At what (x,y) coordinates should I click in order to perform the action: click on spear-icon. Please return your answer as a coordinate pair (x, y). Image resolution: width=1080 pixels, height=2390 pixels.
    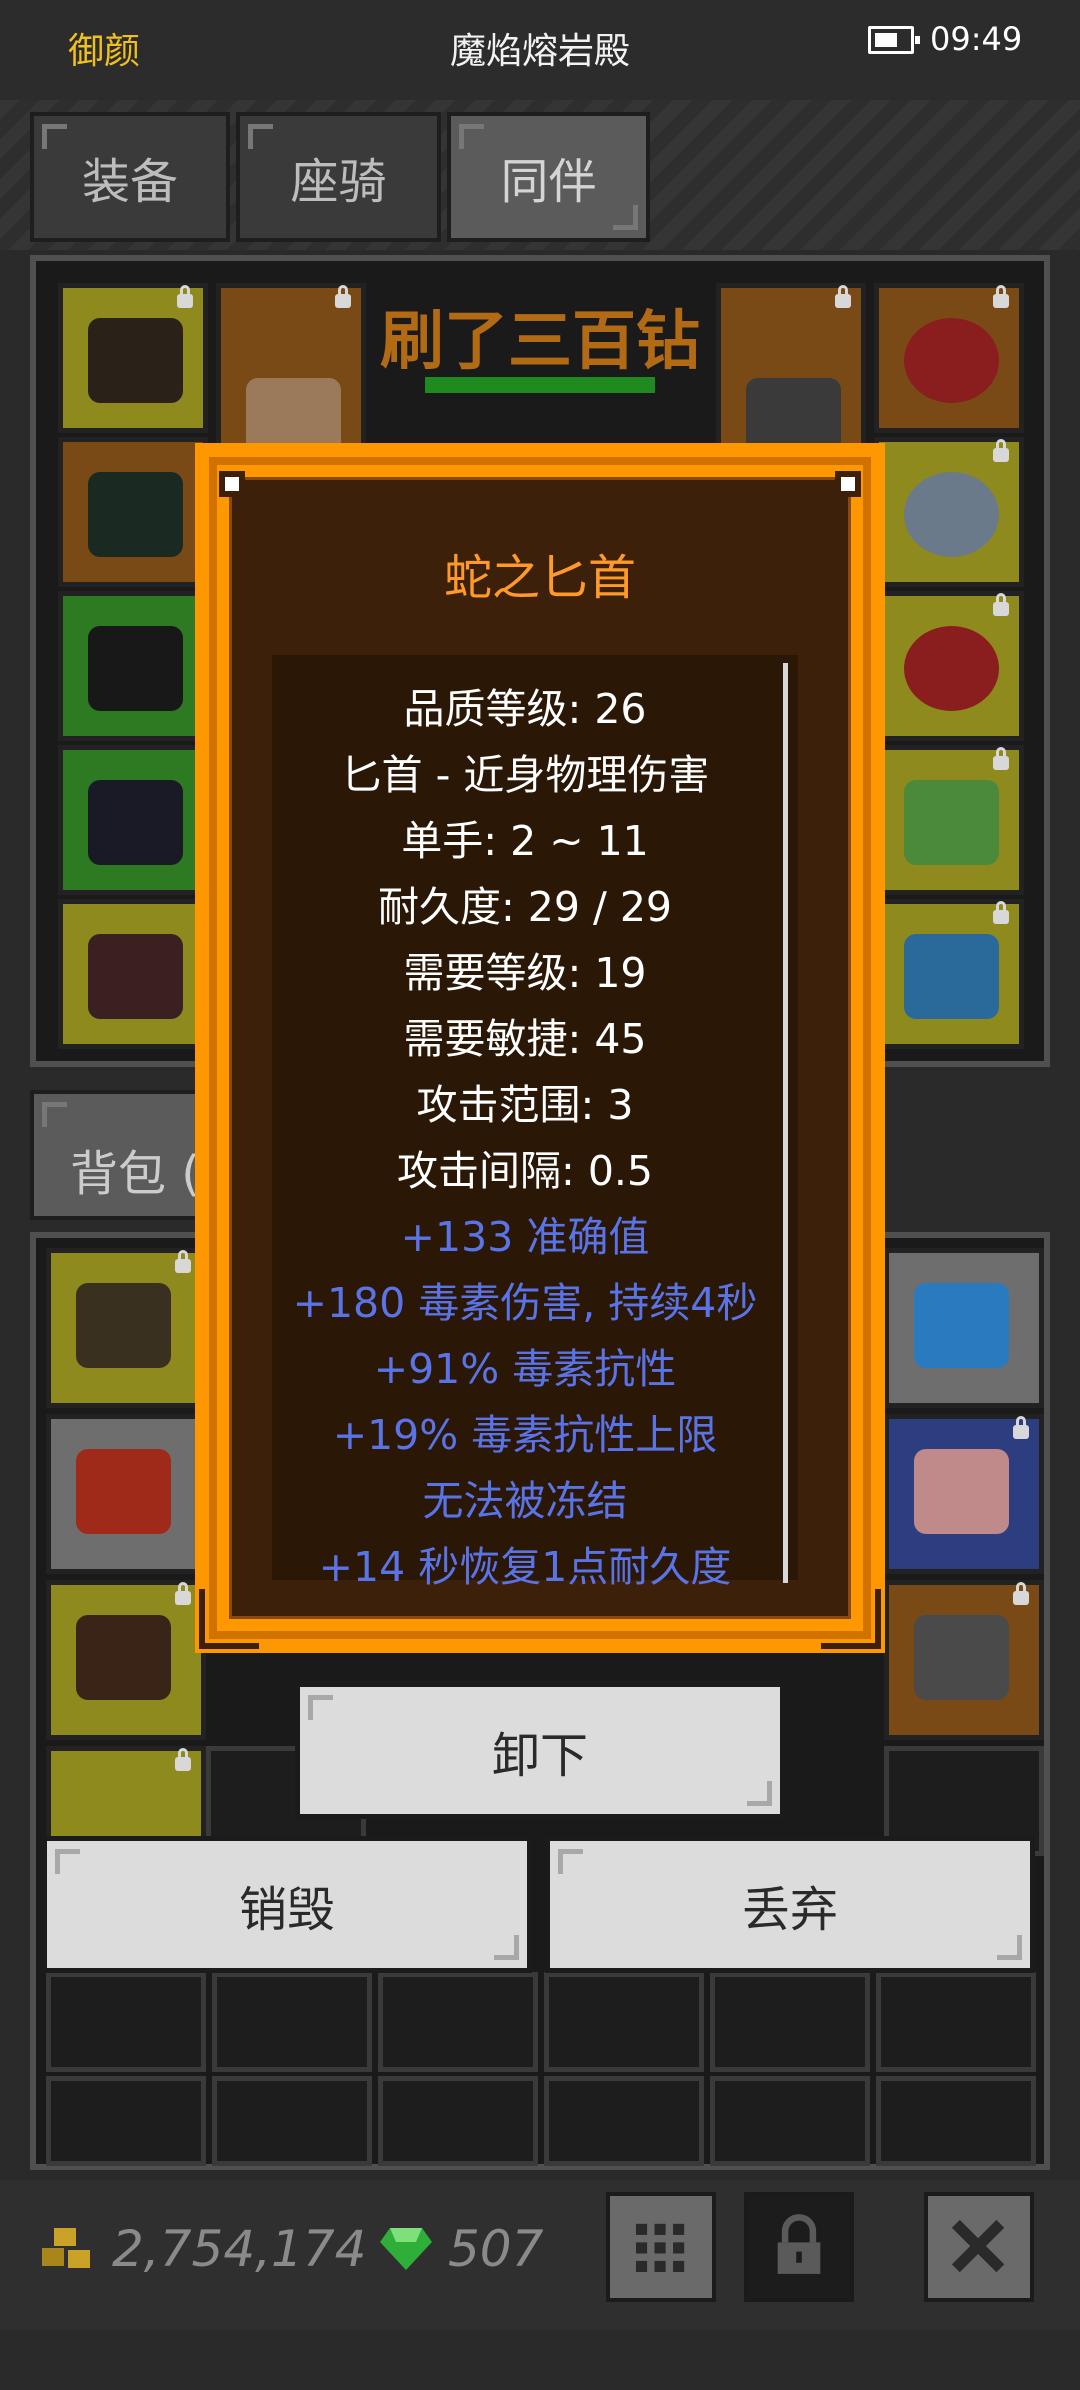
    Looking at the image, I should click on (961, 1657).